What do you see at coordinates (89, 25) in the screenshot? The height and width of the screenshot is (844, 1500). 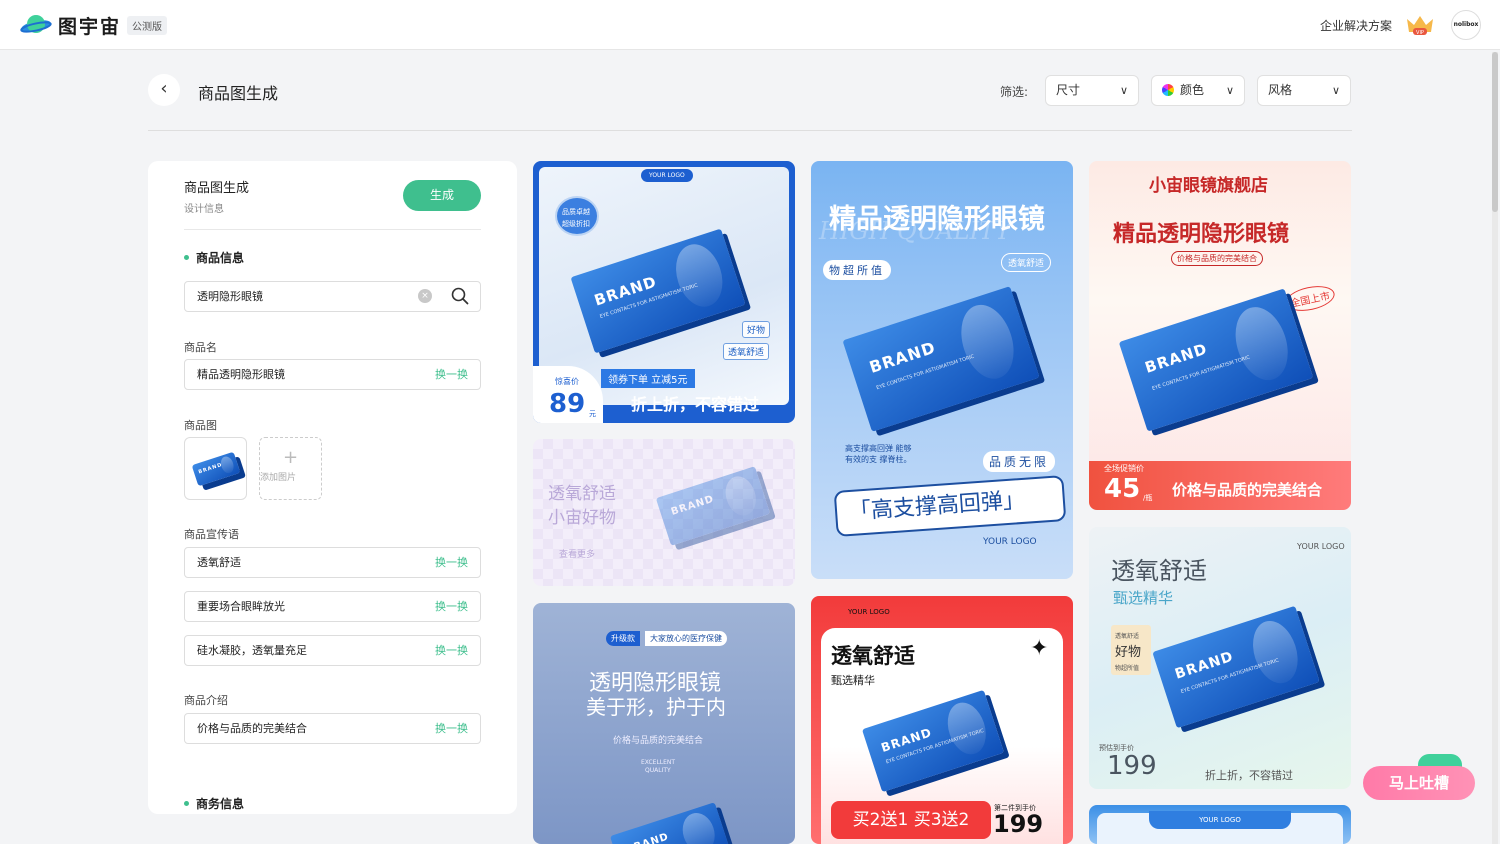 I see `app-name: 图宇宙` at bounding box center [89, 25].